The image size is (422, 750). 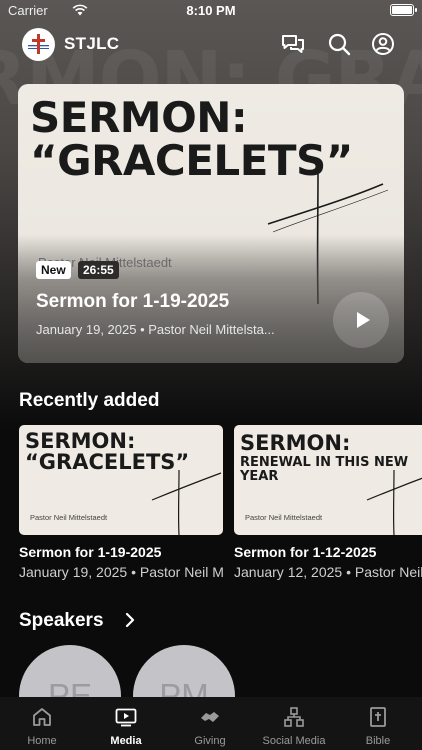 I want to click on account-circle-icon, so click(x=383, y=44).